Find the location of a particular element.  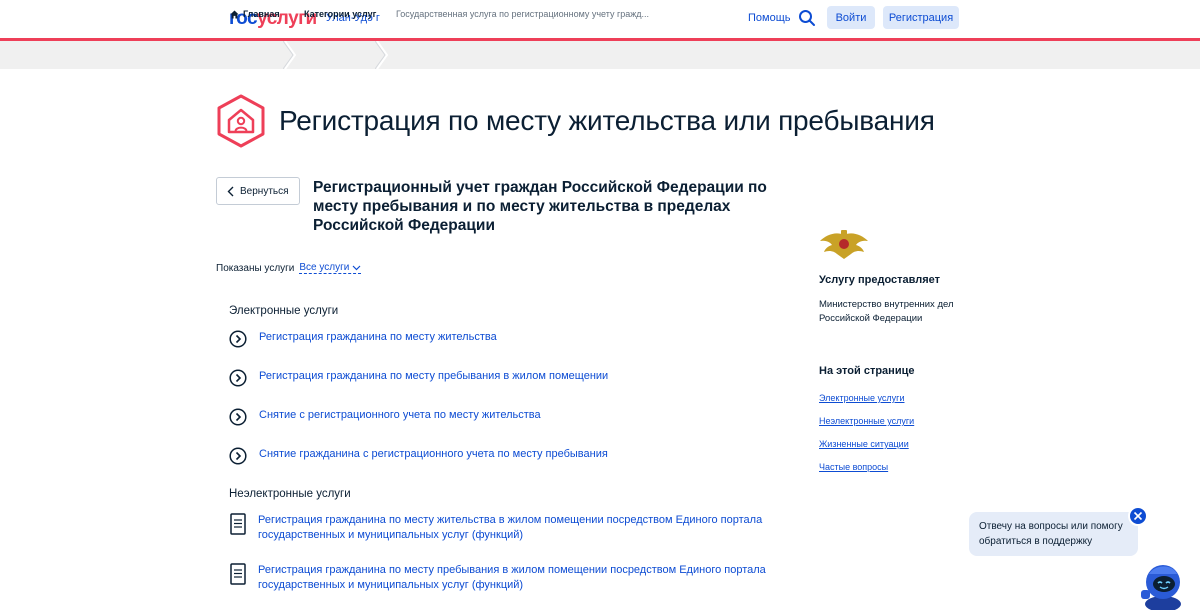

electronic-services-heading: Электронные услуги is located at coordinates (284, 311).